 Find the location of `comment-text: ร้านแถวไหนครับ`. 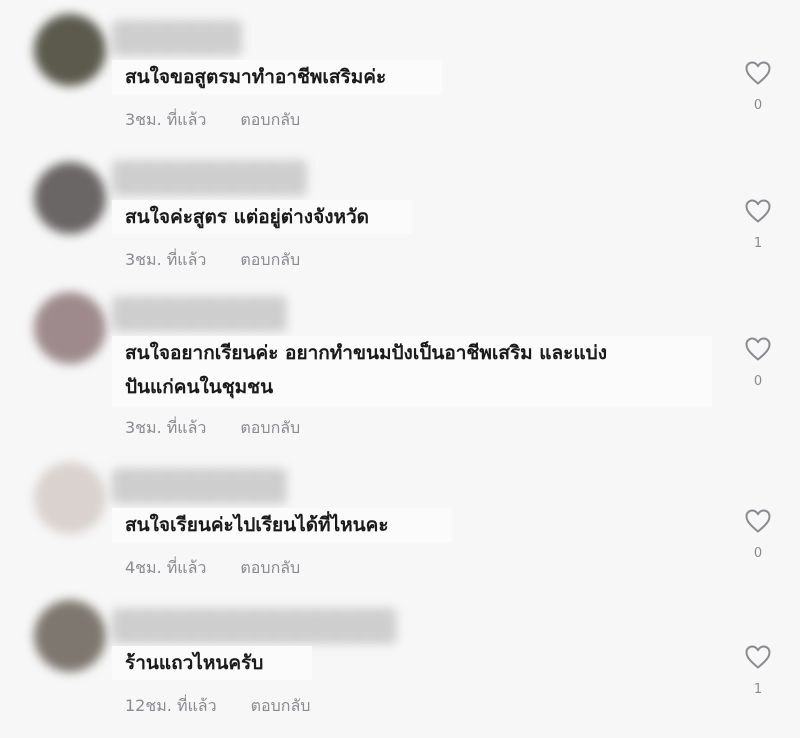

comment-text: ร้านแถวไหนครับ is located at coordinates (194, 663).